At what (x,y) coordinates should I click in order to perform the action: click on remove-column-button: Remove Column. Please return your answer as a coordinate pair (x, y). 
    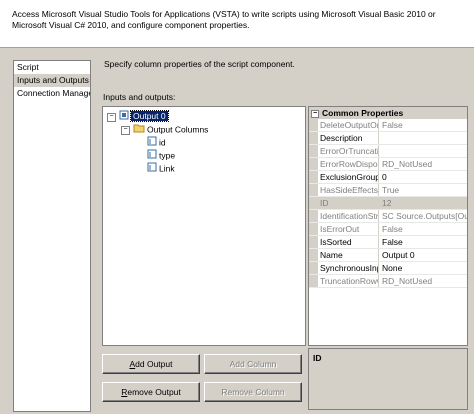
    Looking at the image, I should click on (253, 392).